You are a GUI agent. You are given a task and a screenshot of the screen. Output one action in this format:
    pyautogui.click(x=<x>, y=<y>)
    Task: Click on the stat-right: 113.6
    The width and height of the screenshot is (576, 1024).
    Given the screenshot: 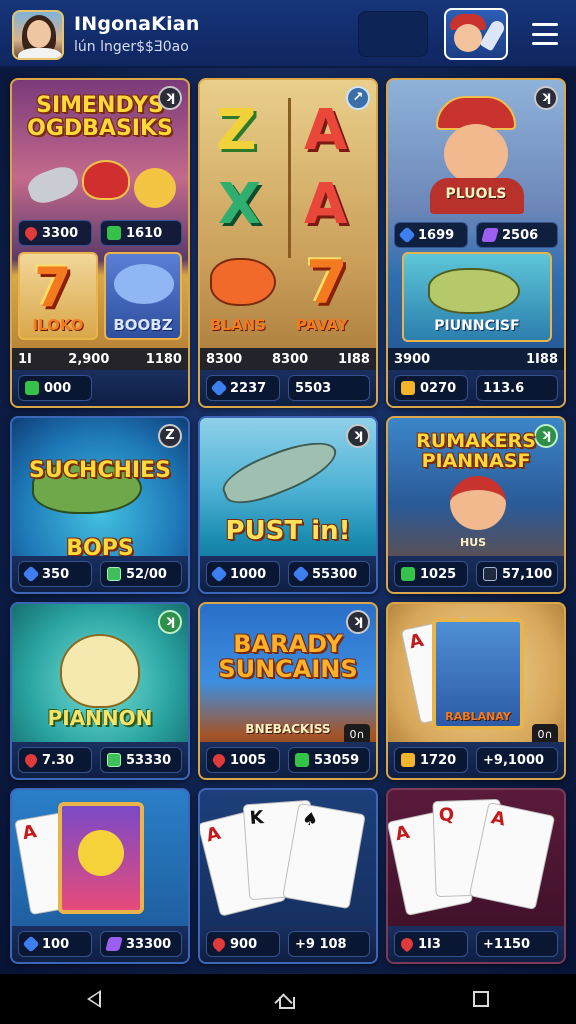 What is the action you would take?
    pyautogui.click(x=517, y=388)
    